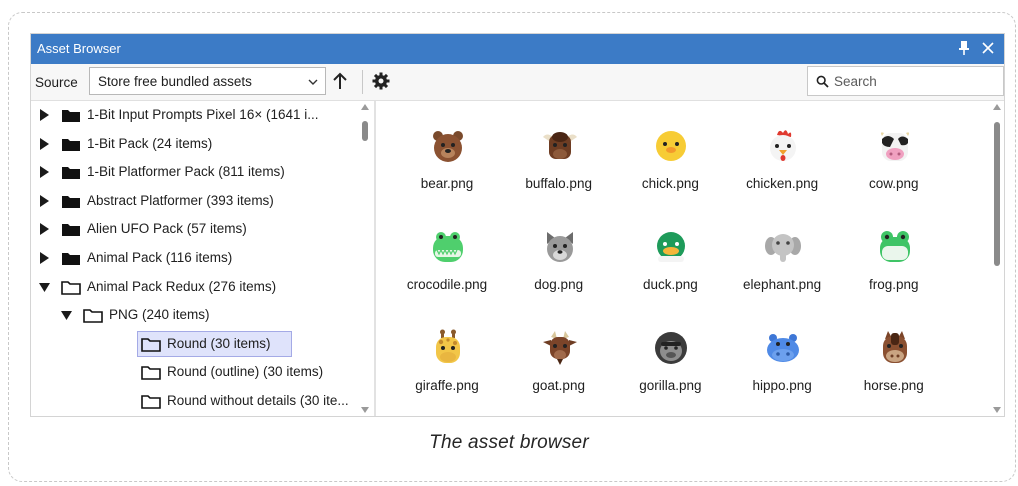  I want to click on asset-name: chicken.png, so click(782, 183).